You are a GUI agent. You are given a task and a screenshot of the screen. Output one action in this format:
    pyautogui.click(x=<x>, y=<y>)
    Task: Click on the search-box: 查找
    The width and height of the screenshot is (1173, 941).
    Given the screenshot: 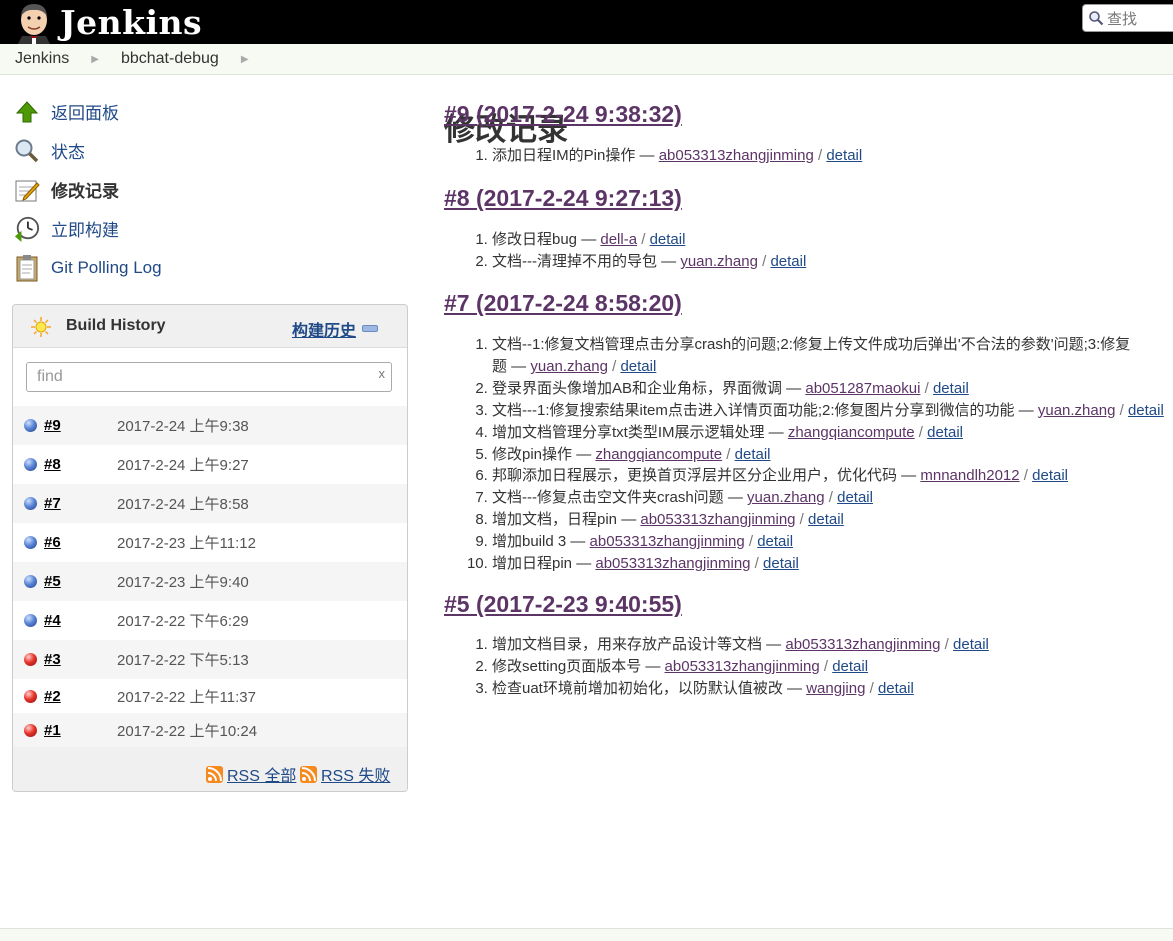 What is the action you would take?
    pyautogui.click(x=1127, y=18)
    